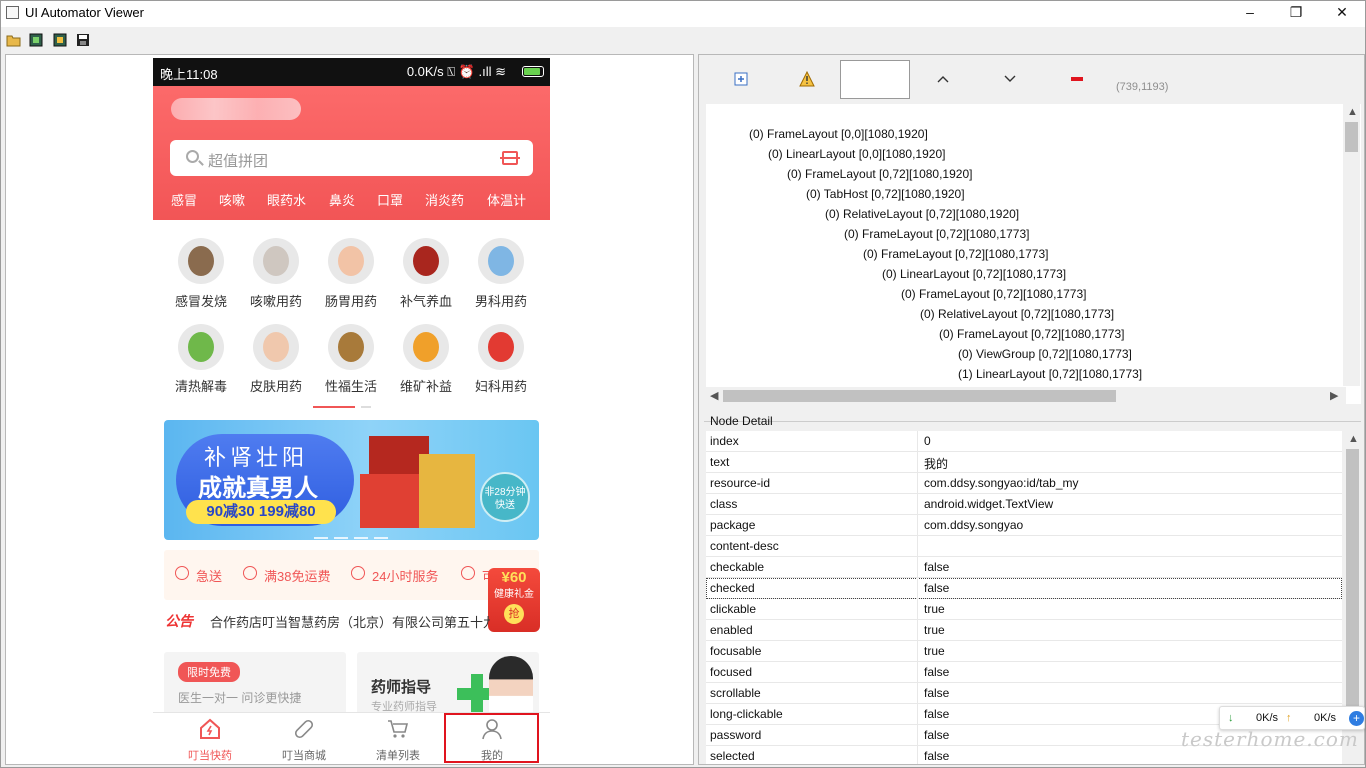 This screenshot has width=1366, height=768. Describe the element at coordinates (304, 738) in the screenshot. I see `tab-dingdang-mall: 叮当商城` at that location.